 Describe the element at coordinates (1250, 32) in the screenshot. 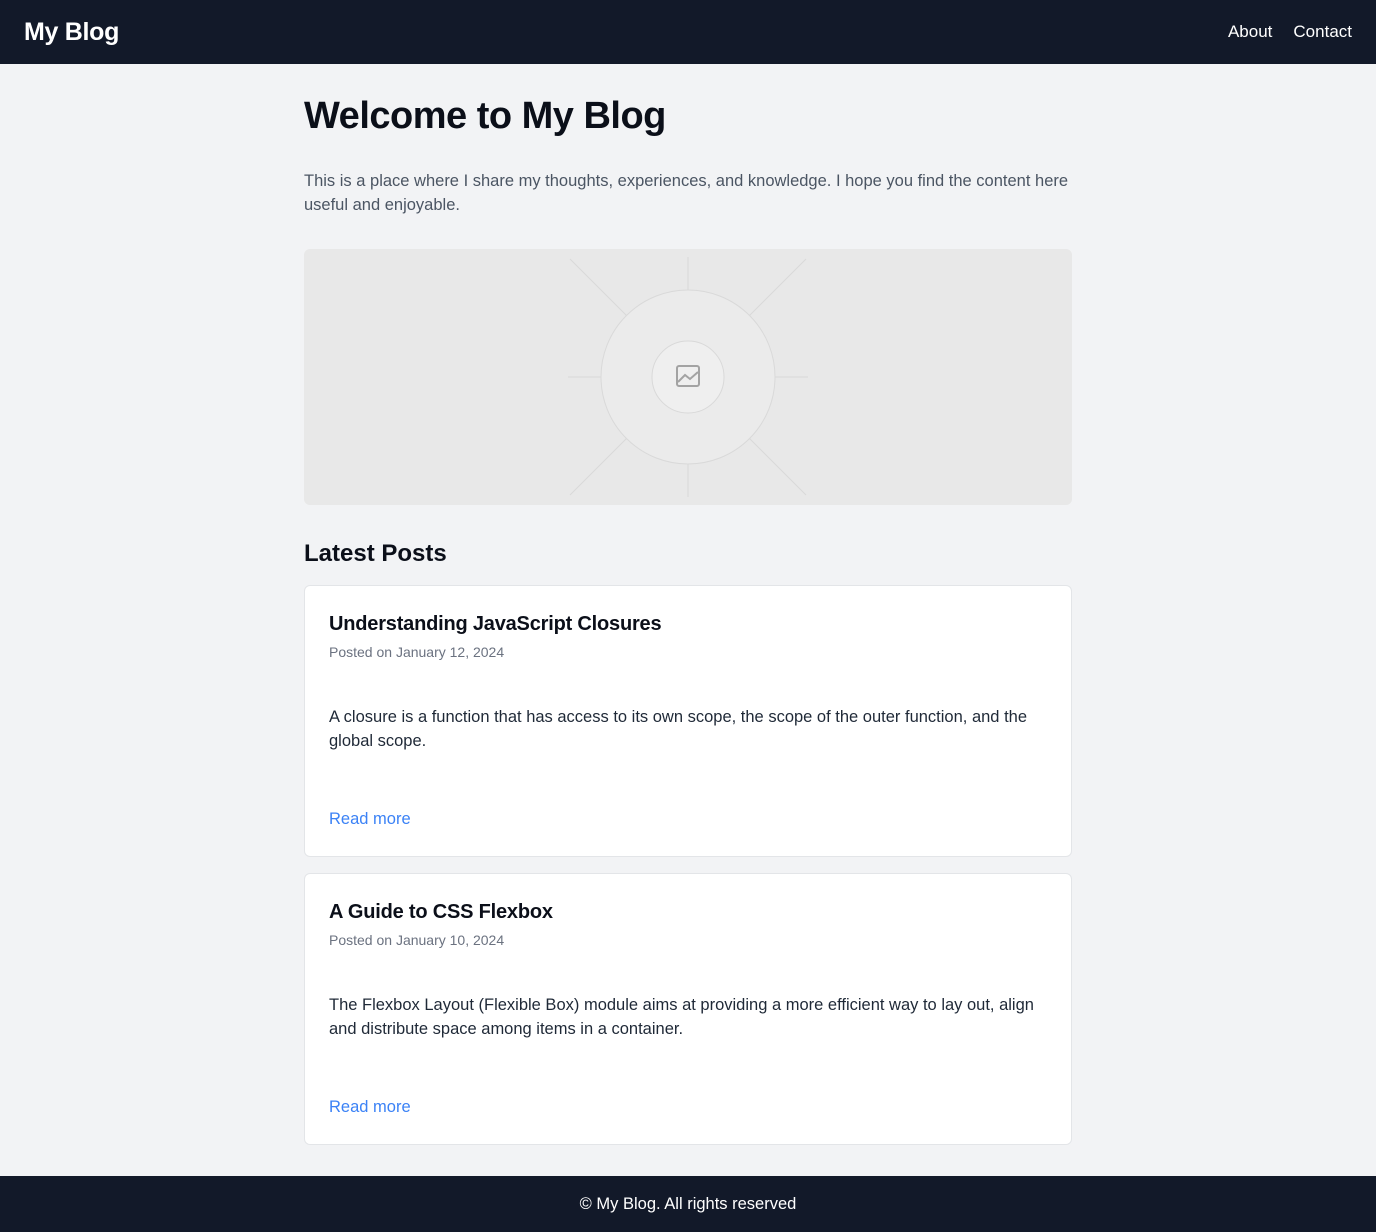

I see `nav-link-about: About` at that location.